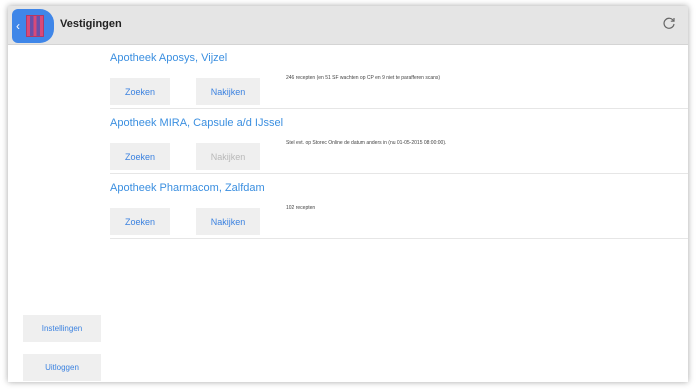  What do you see at coordinates (348, 25) in the screenshot?
I see `header-bar: ‹ Vestigingen` at bounding box center [348, 25].